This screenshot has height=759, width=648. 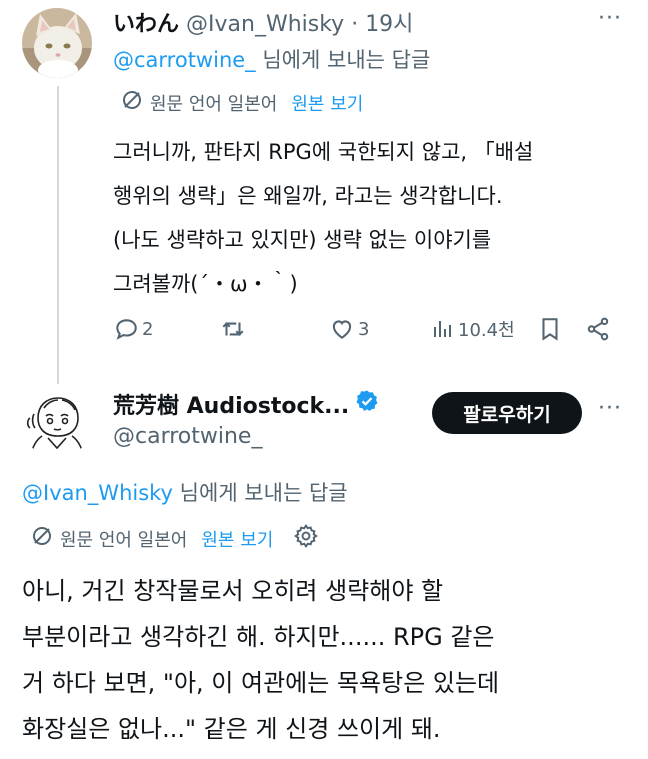 What do you see at coordinates (343, 60) in the screenshot?
I see `tweet1-reply-suffix: 님에게 보내는 답글` at bounding box center [343, 60].